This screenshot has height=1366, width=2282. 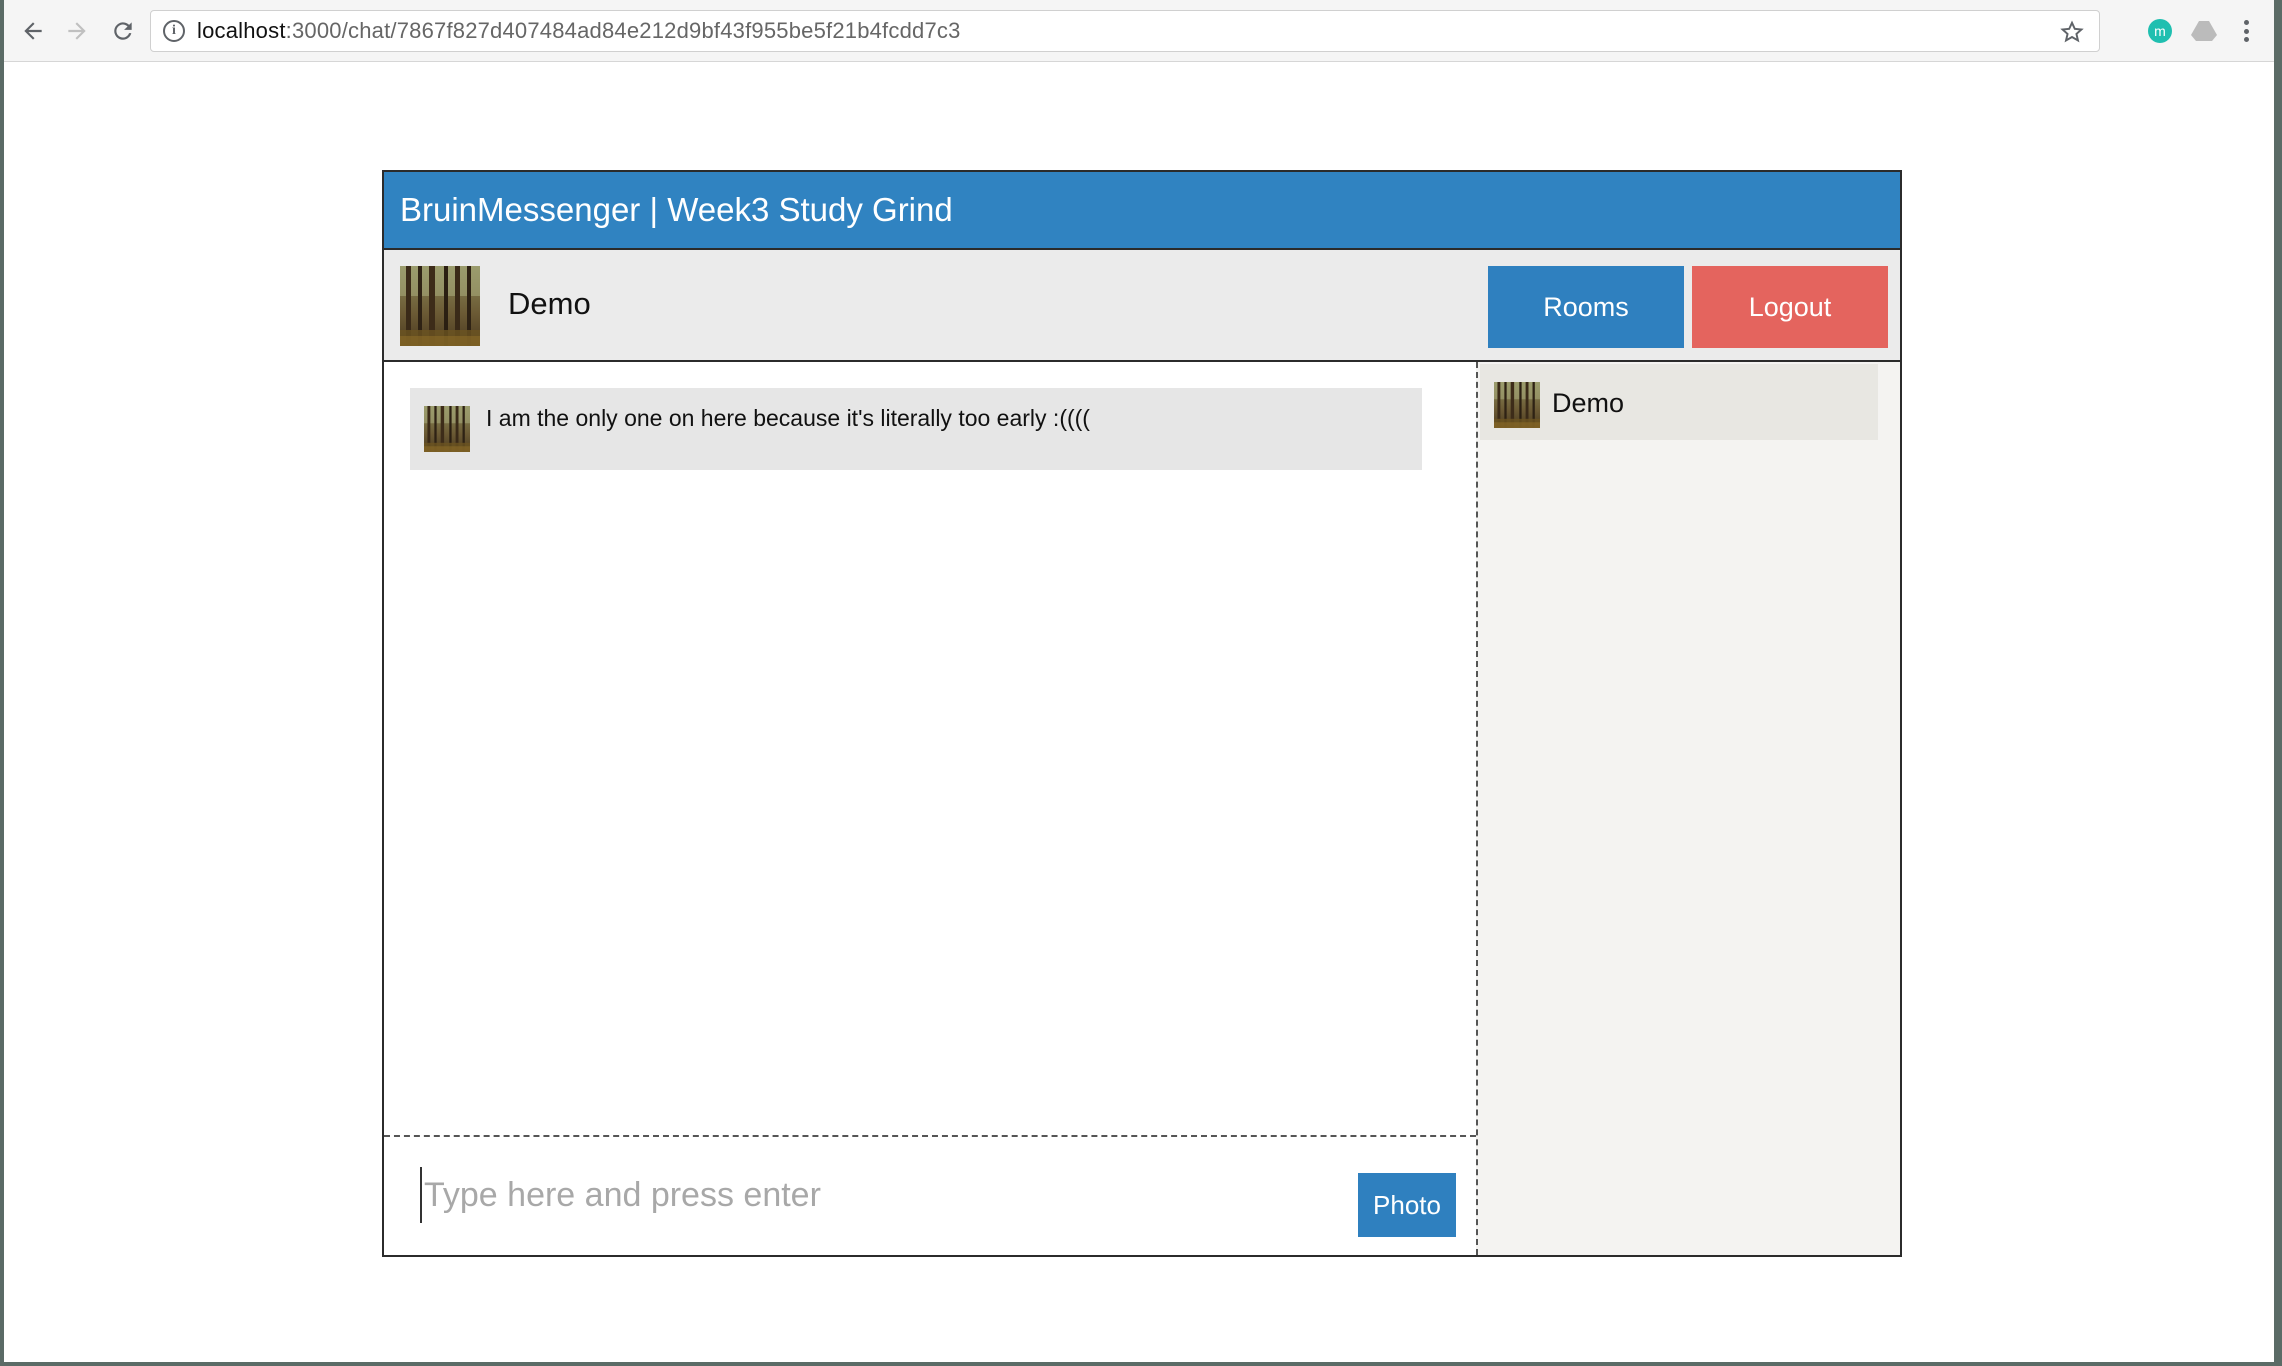 I want to click on member-item: Demo, so click(x=1679, y=402).